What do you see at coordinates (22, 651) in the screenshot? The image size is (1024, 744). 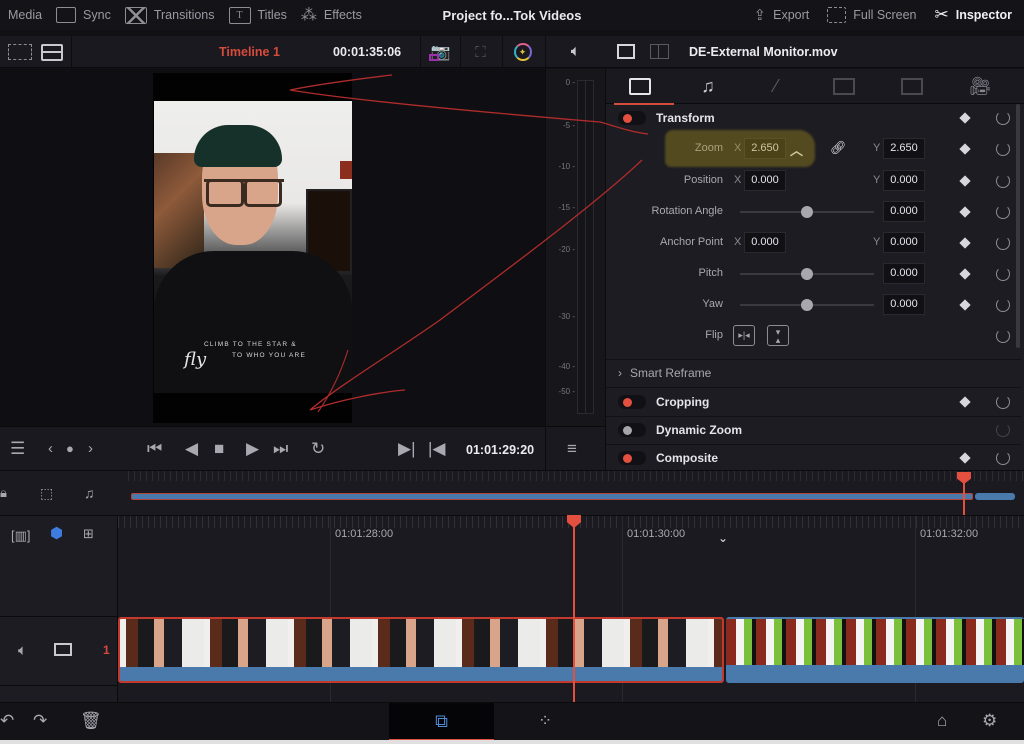 I see `speaker-icon: 🔈︎` at bounding box center [22, 651].